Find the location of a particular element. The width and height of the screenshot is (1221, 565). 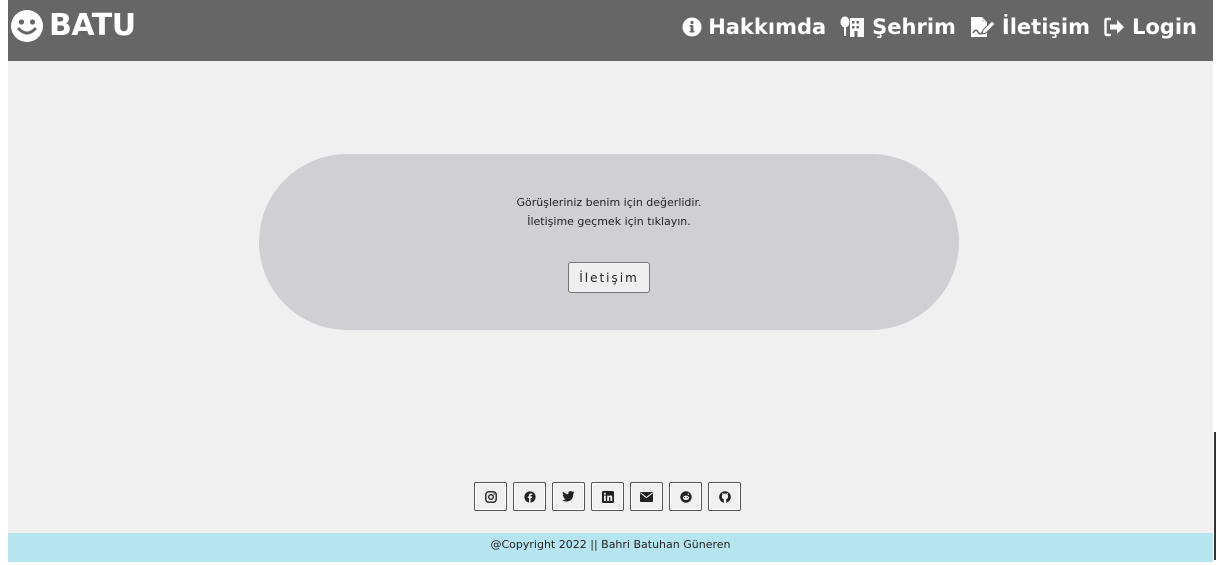

brand-text: BATU is located at coordinates (92, 25).